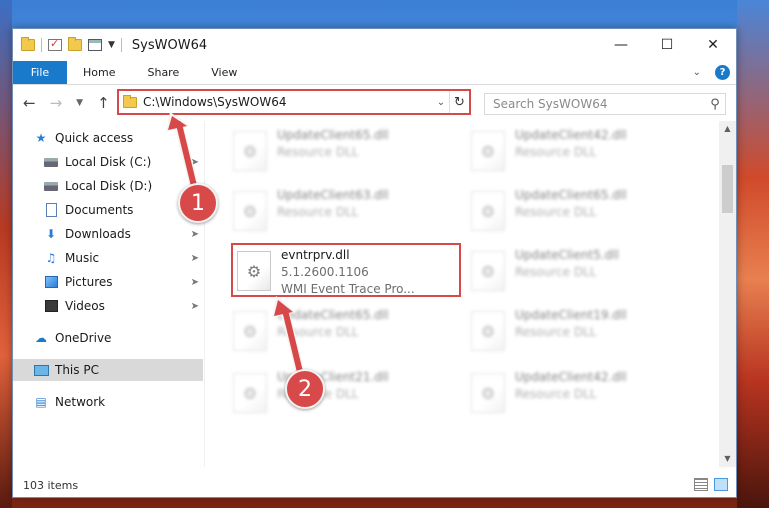 The height and width of the screenshot is (508, 769). Describe the element at coordinates (94, 138) in the screenshot. I see `sidebar-item-label: Quick access` at that location.